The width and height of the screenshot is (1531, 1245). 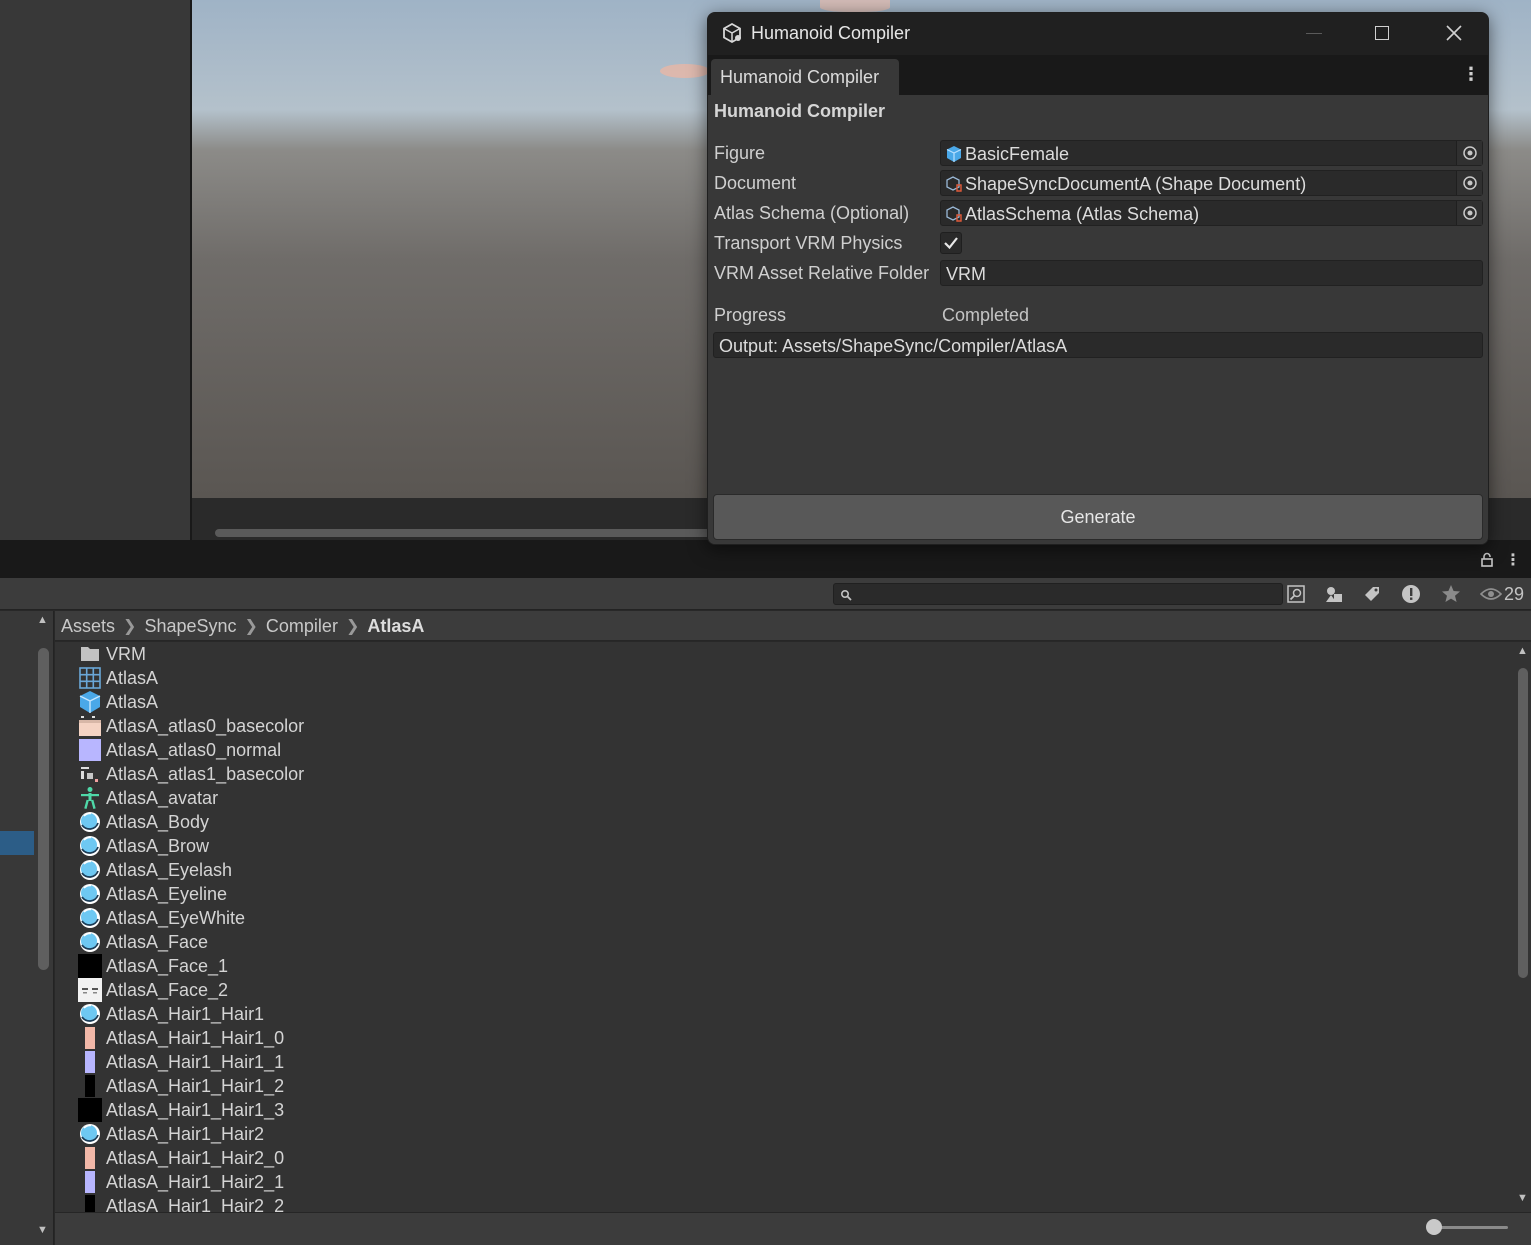 What do you see at coordinates (1082, 214) in the screenshot?
I see `atlas-schema-value: AtlasSchema (Atlas Schema)` at bounding box center [1082, 214].